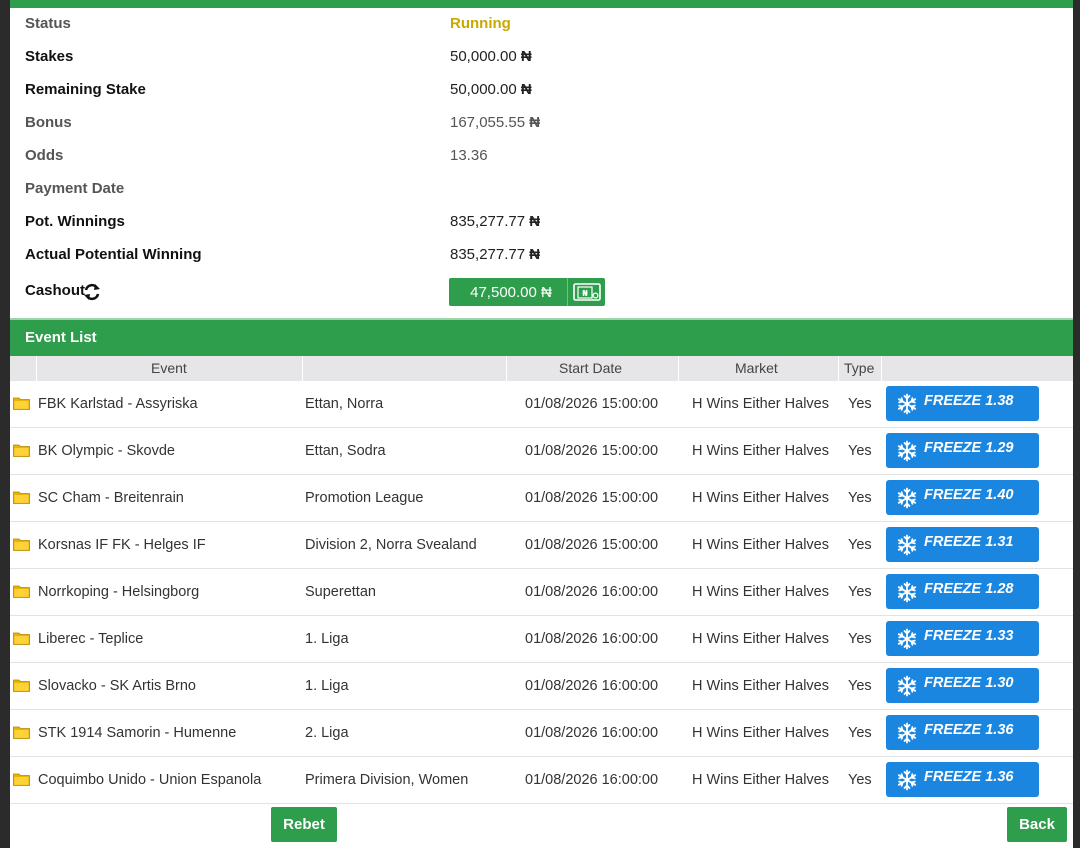 This screenshot has height=848, width=1080. I want to click on event-name: Slovacko - SK Artis Brno, so click(117, 686).